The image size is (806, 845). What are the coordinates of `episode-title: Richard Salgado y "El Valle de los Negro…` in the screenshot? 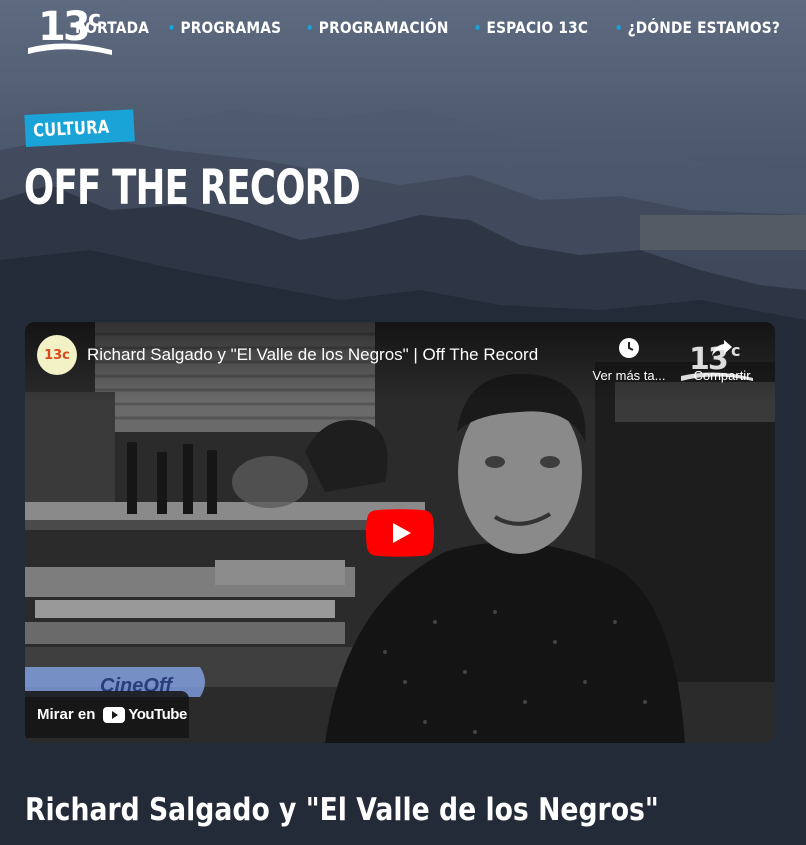 It's located at (342, 810).